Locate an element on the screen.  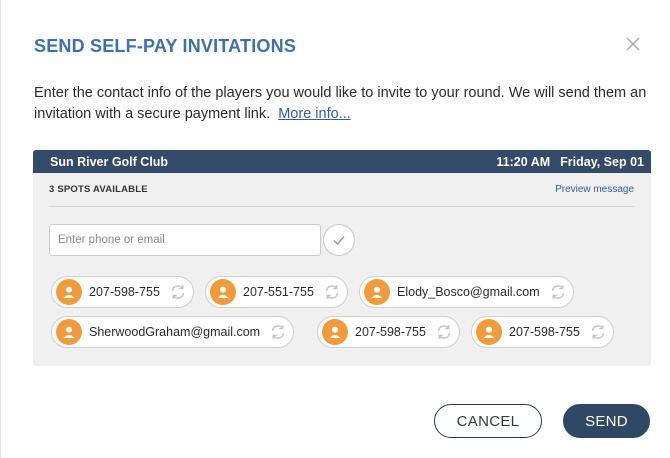
invitee-chip: Elody_Bosco@gmail.com is located at coordinates (466, 292).